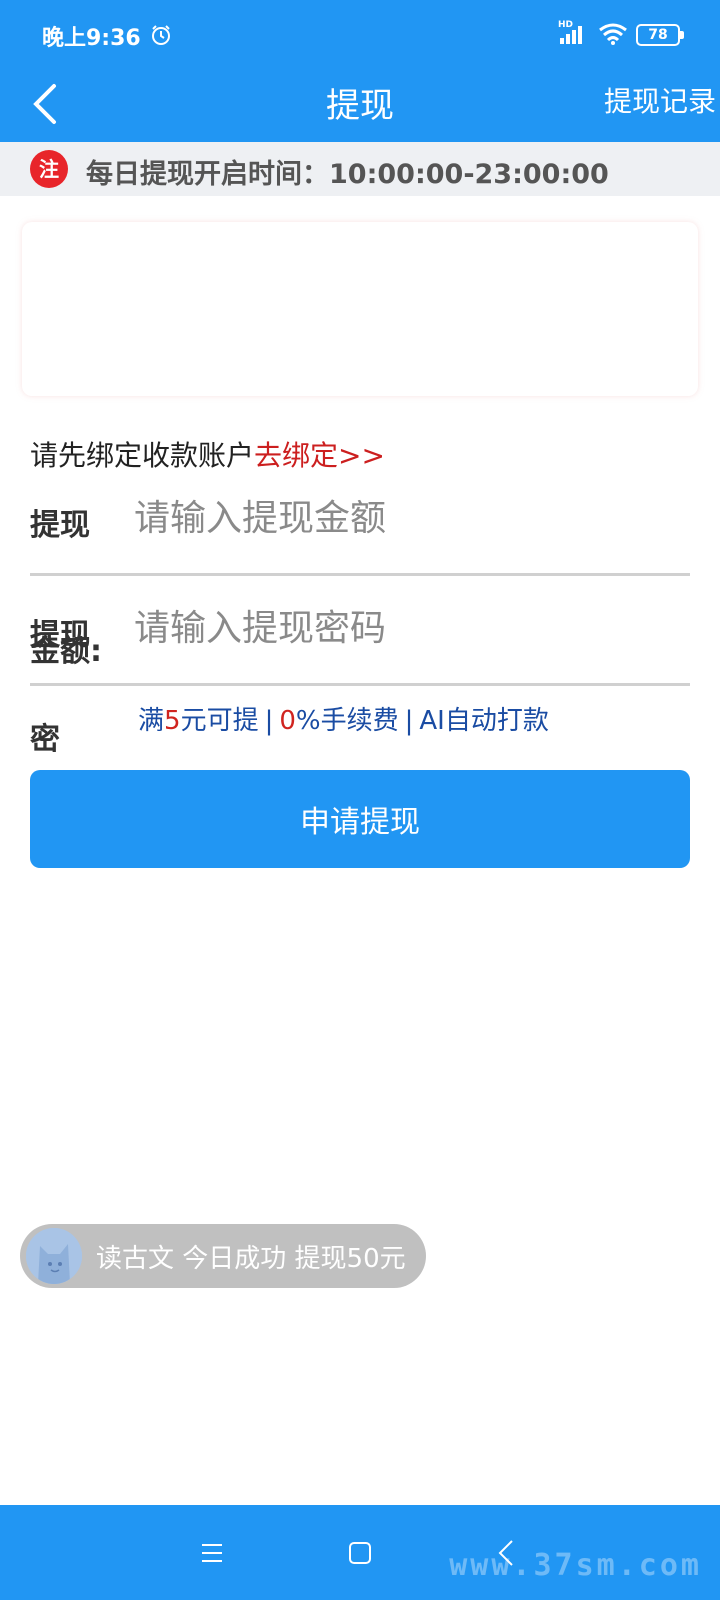 The height and width of the screenshot is (1600, 720). I want to click on notice-bar: 注 每日提现开启时间：10:00:00-23:00:00, so click(360, 169).